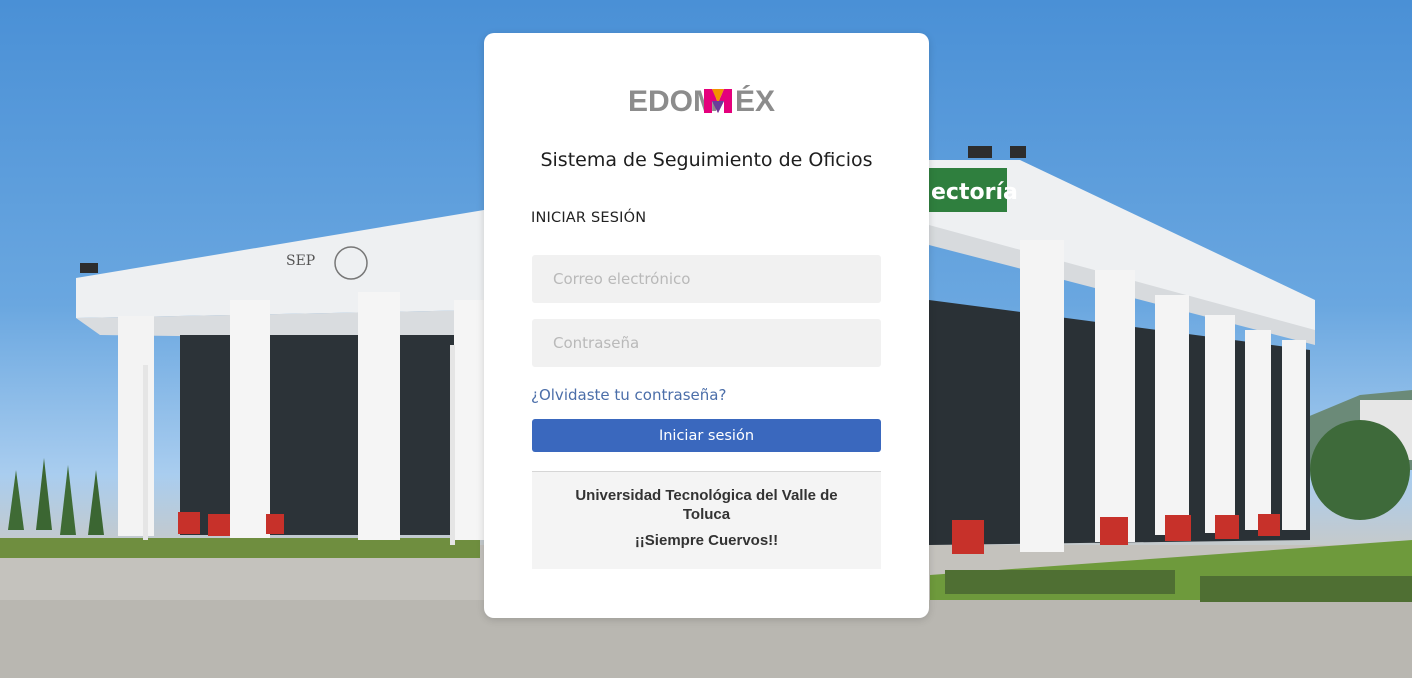 The image size is (1412, 678). What do you see at coordinates (755, 100) in the screenshot?
I see `logo-text-suffix: ÉX` at bounding box center [755, 100].